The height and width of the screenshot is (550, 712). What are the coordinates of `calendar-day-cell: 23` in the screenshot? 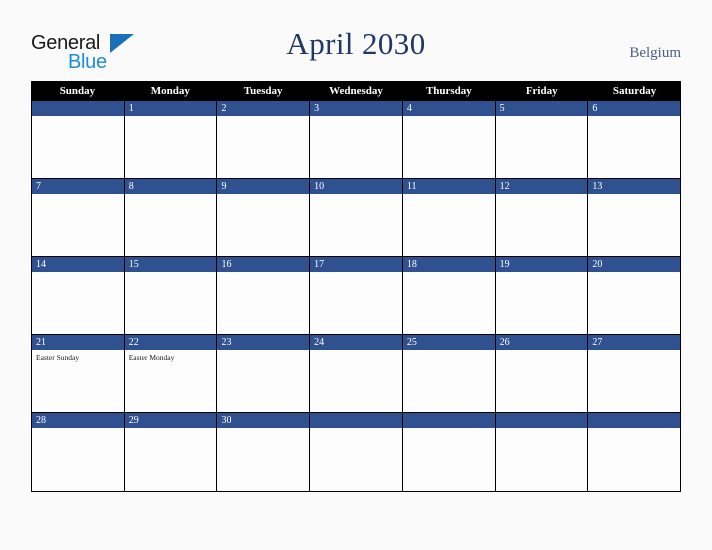 It's located at (264, 373).